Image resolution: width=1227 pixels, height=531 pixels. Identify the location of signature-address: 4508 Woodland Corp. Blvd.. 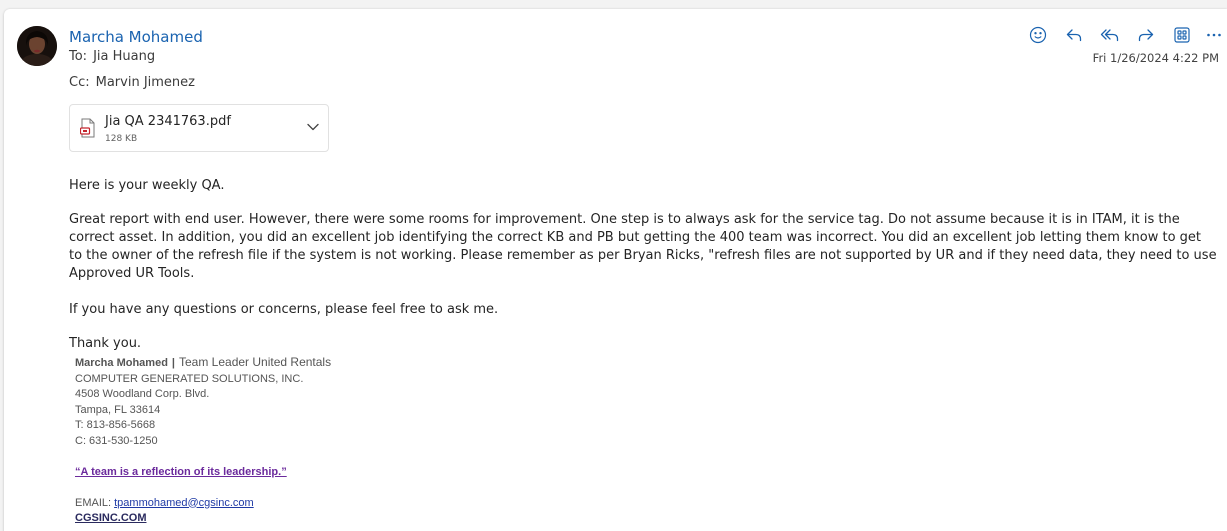
(142, 394).